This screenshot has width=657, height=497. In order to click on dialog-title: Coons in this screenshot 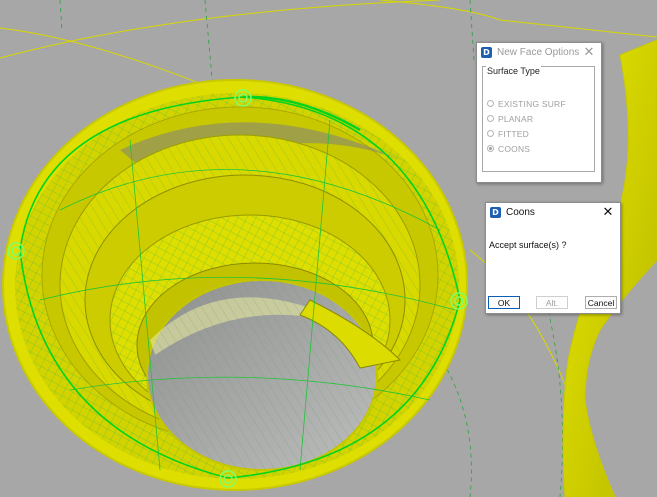, I will do `click(520, 212)`.